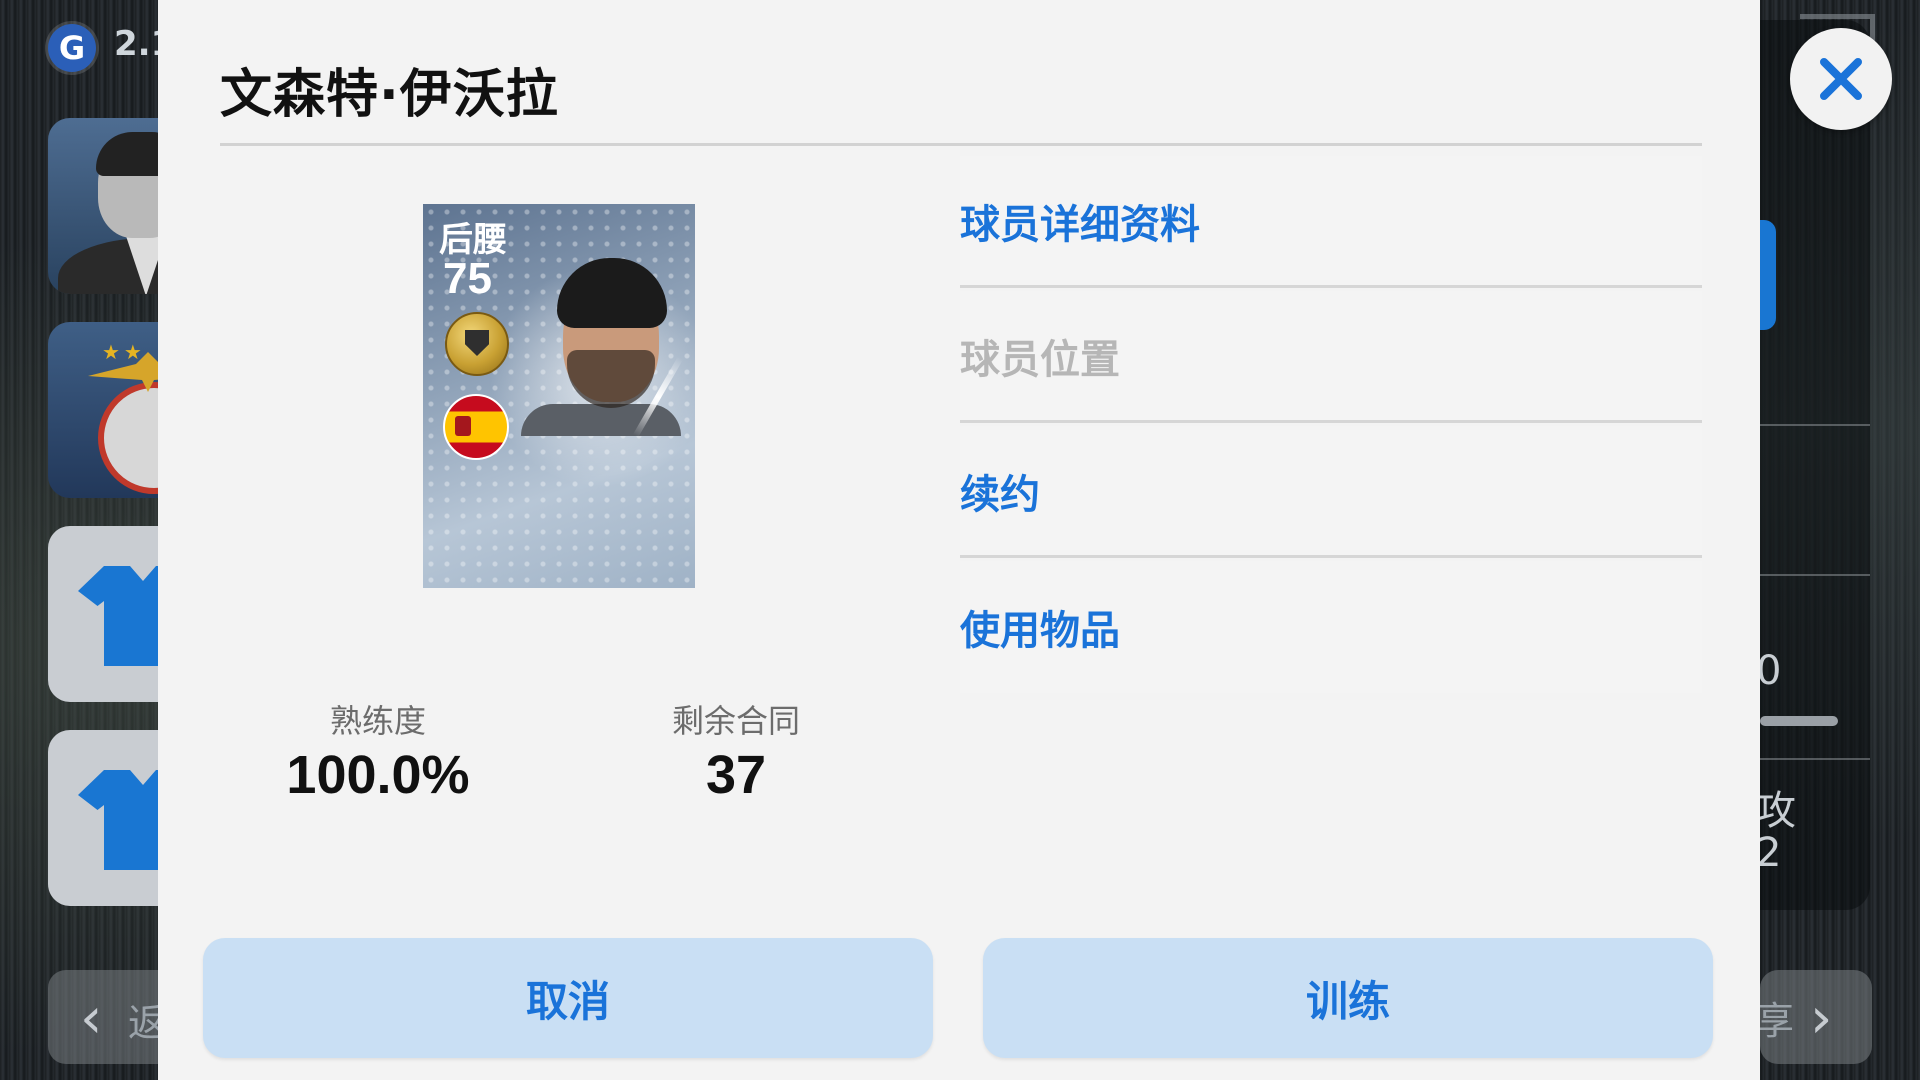 Image resolution: width=1920 pixels, height=1080 pixels. Describe the element at coordinates (601, 345) in the screenshot. I see `player-portrait` at that location.